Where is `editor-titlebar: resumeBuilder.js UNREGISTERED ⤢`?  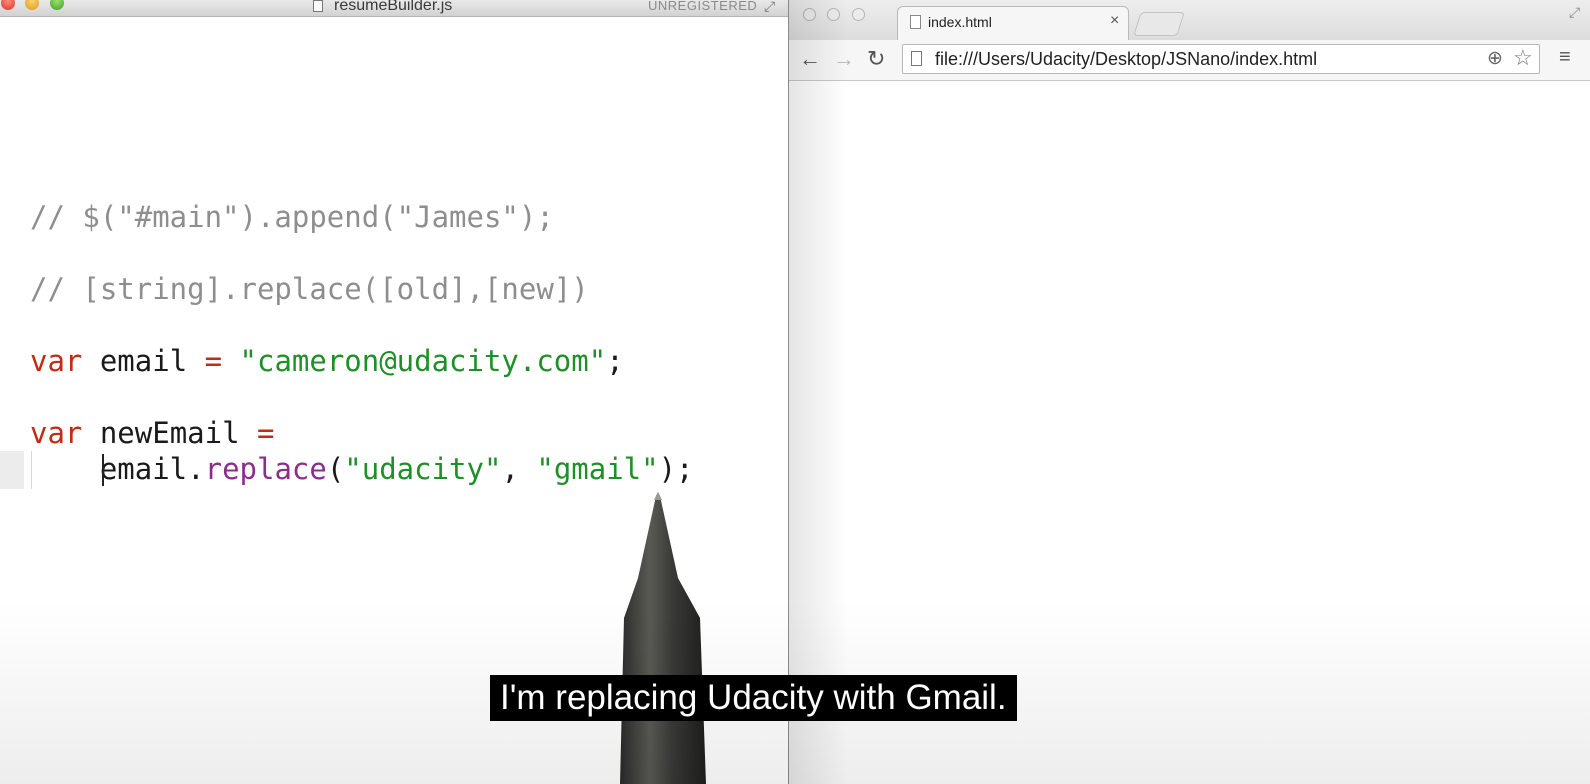 editor-titlebar: resumeBuilder.js UNREGISTERED ⤢ is located at coordinates (394, 8).